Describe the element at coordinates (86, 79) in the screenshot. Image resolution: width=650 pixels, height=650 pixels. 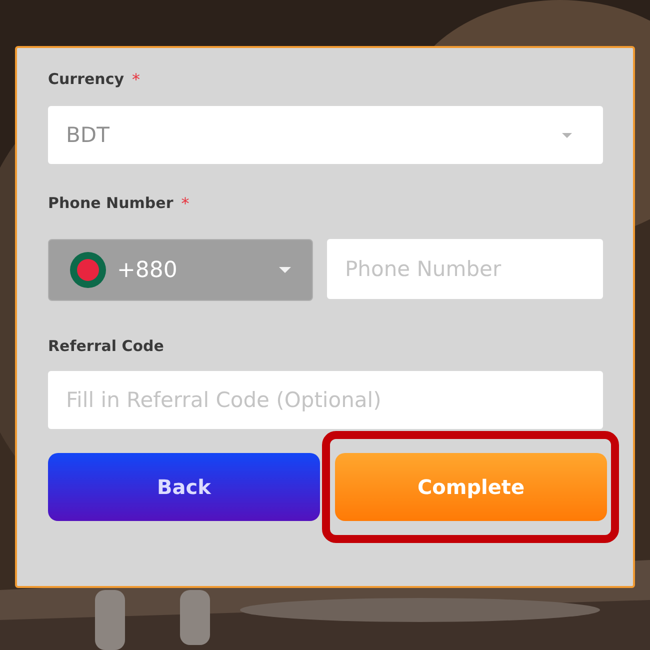
I see `field-label: Currency` at that location.